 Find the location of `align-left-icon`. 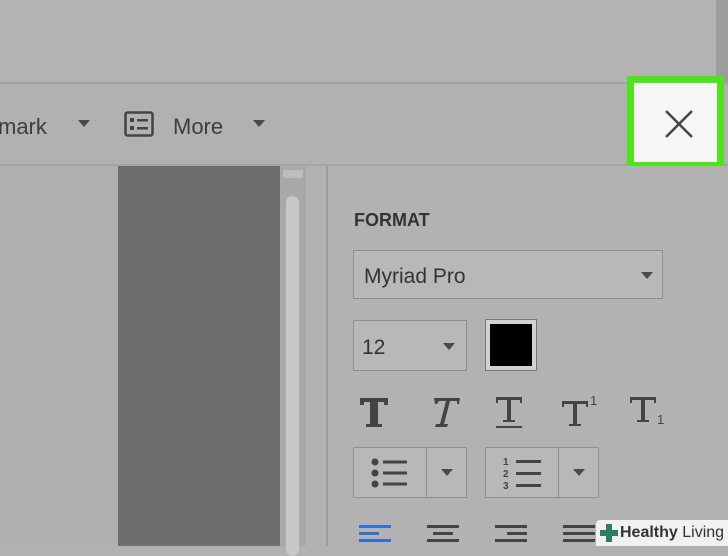

align-left-icon is located at coordinates (375, 533).